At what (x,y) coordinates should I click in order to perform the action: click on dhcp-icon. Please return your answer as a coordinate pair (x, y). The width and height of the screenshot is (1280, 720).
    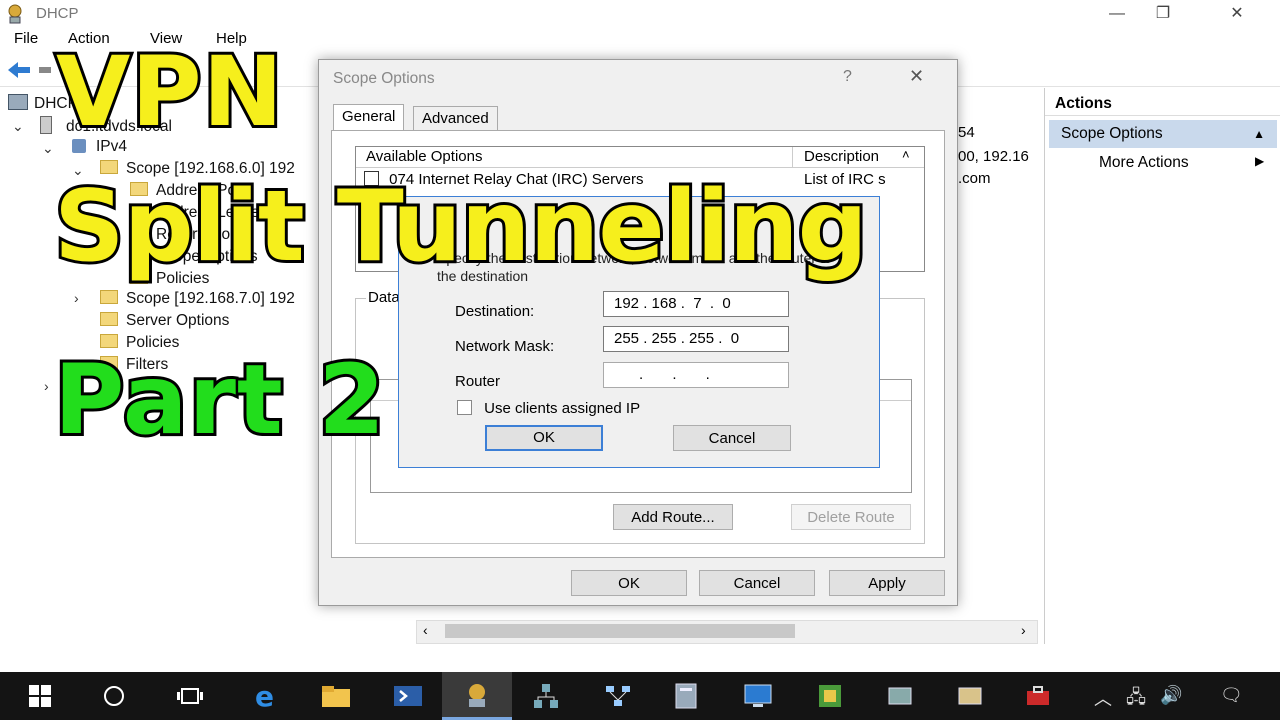
    Looking at the image, I should click on (18, 102).